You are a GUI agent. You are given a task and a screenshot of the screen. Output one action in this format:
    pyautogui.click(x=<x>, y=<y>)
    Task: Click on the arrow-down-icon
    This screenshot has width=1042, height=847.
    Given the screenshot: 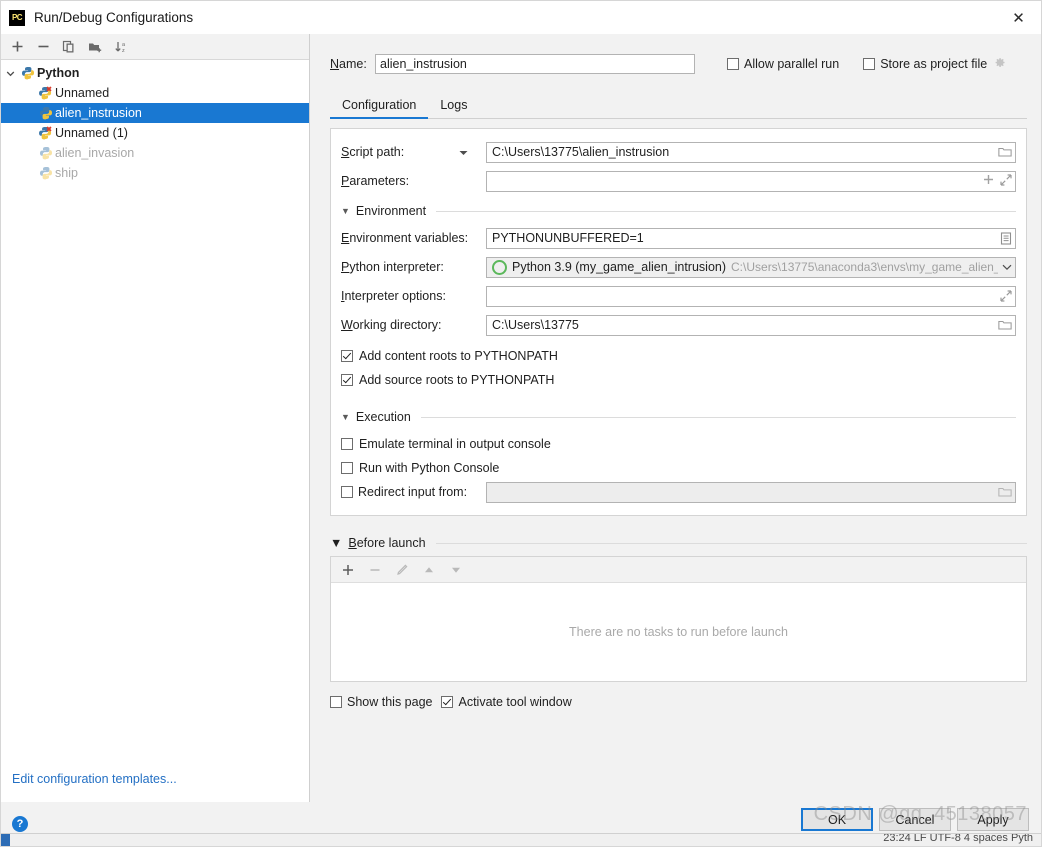 What is the action you would take?
    pyautogui.click(x=456, y=570)
    